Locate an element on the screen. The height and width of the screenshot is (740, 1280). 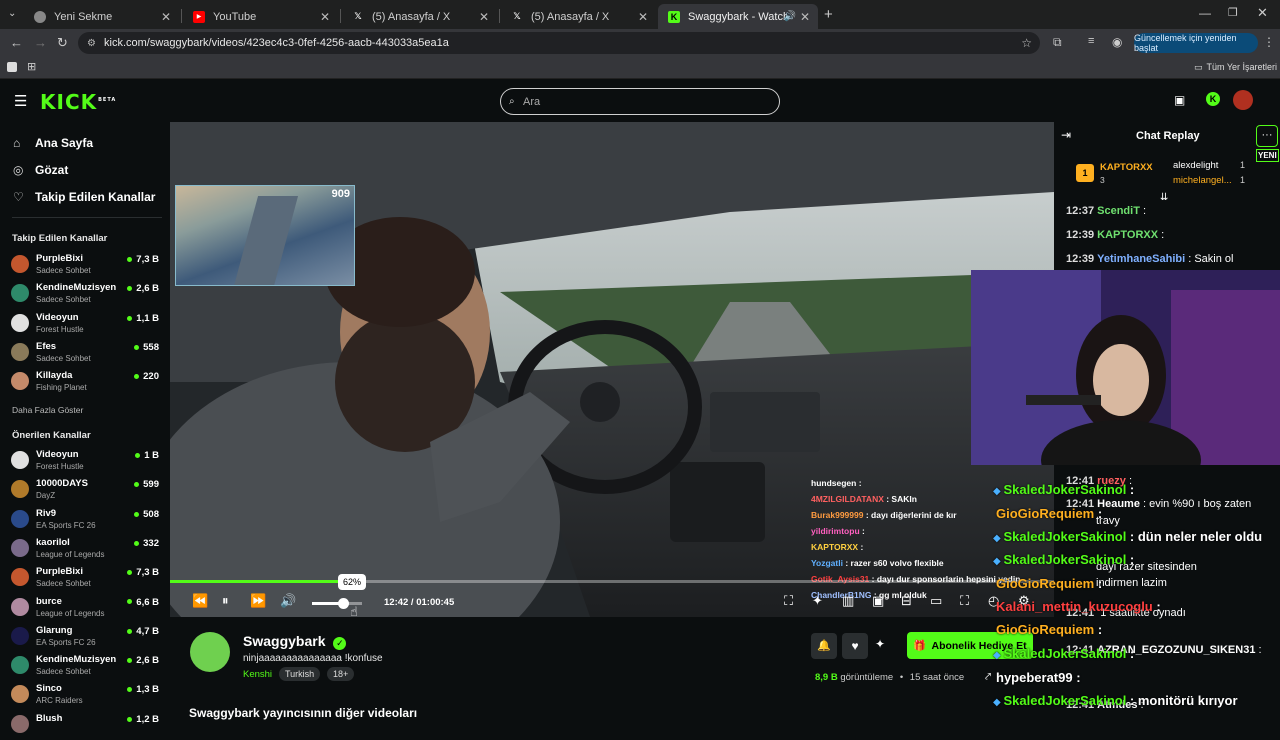
close-window-button: ✕ is located at coordinates (1262, 13).